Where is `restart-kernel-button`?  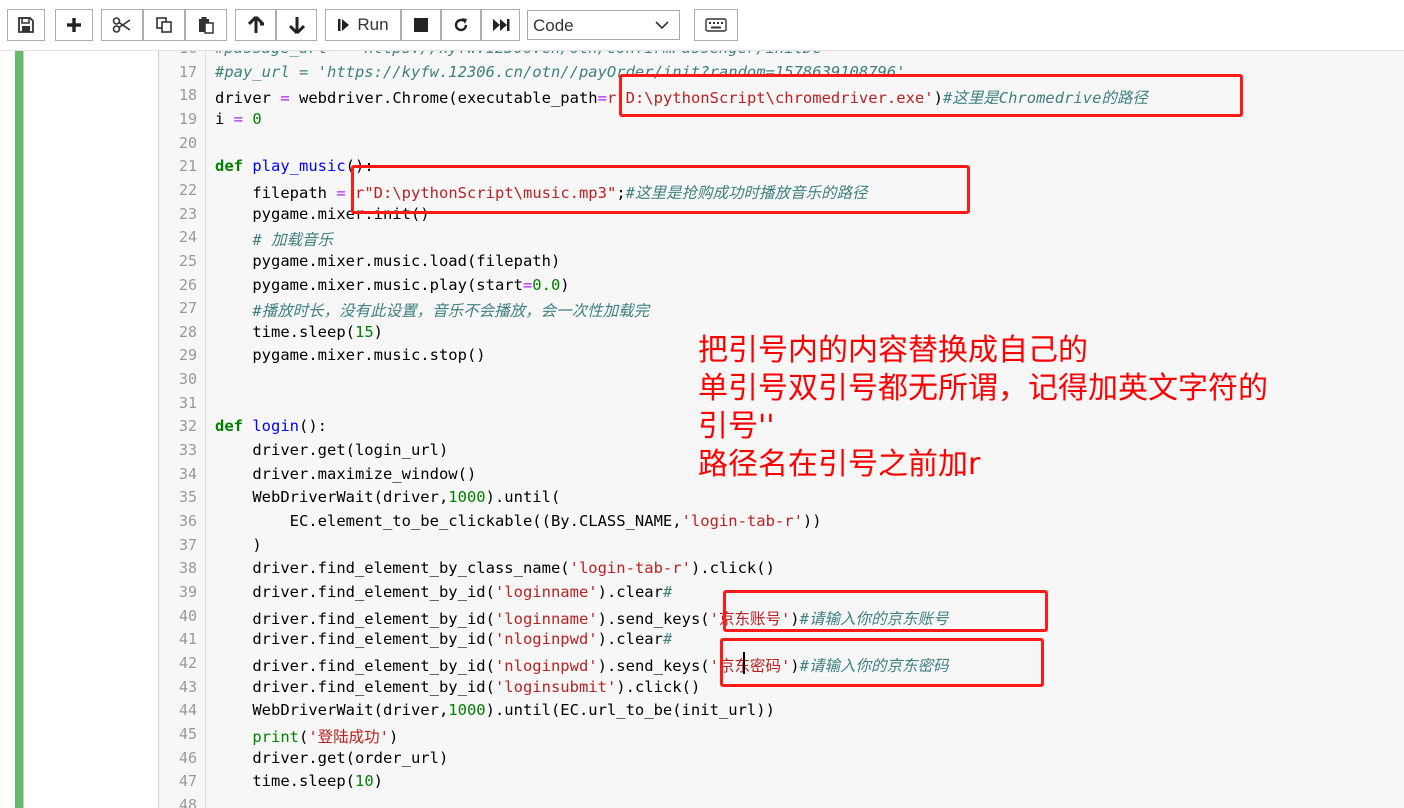 restart-kernel-button is located at coordinates (461, 25).